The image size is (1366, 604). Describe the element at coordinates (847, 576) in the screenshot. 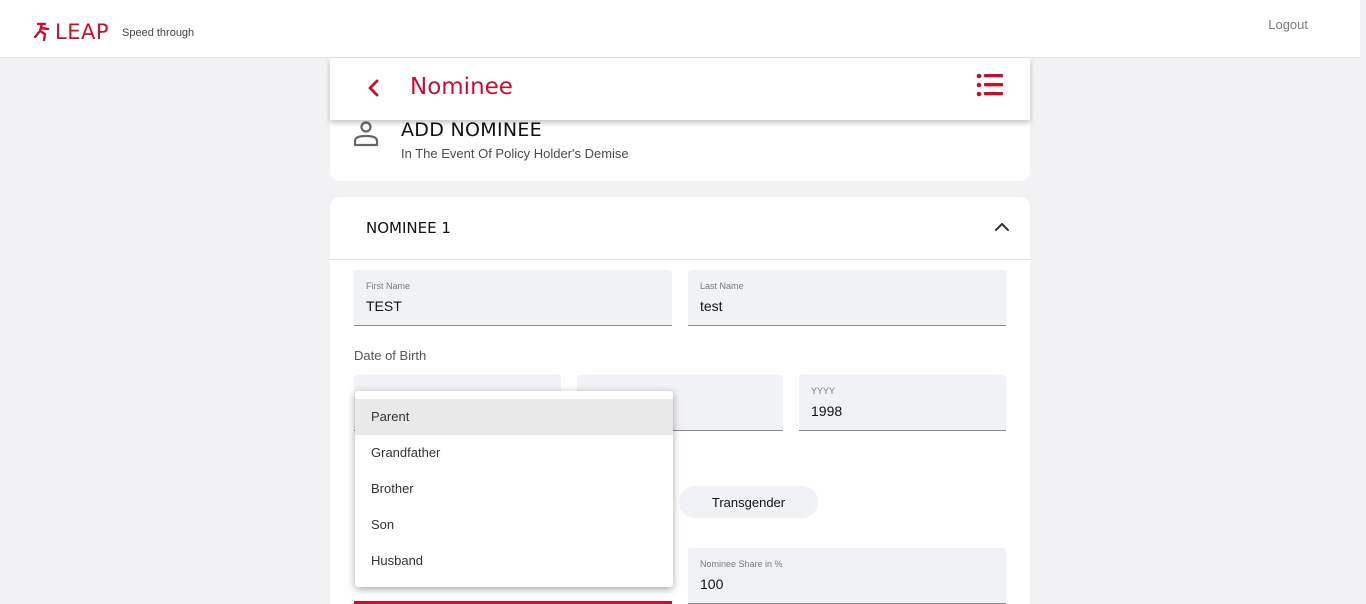

I see `nominee-share-field: Nominee Share in % 100` at that location.